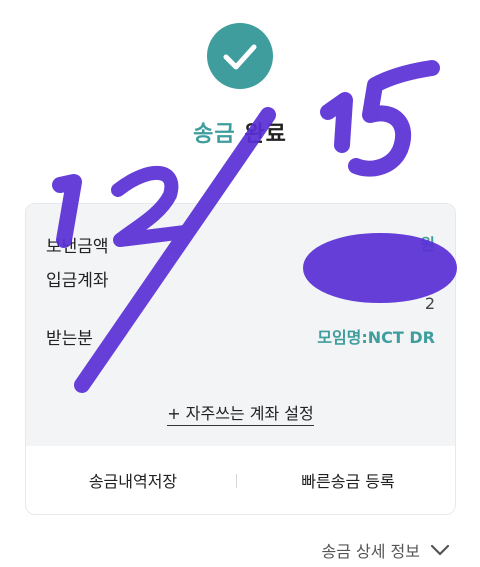  What do you see at coordinates (429, 303) in the screenshot?
I see `deposit-account-value: 2` at bounding box center [429, 303].